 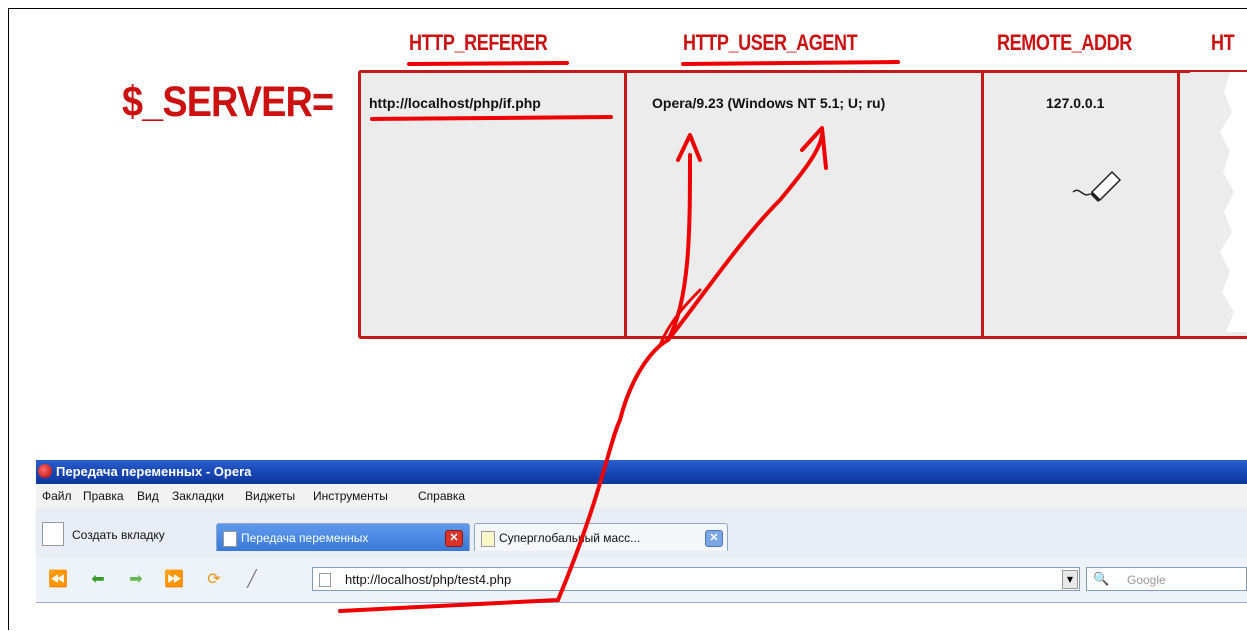 What do you see at coordinates (154, 471) in the screenshot?
I see `window-title: Передача переменных - Opera` at bounding box center [154, 471].